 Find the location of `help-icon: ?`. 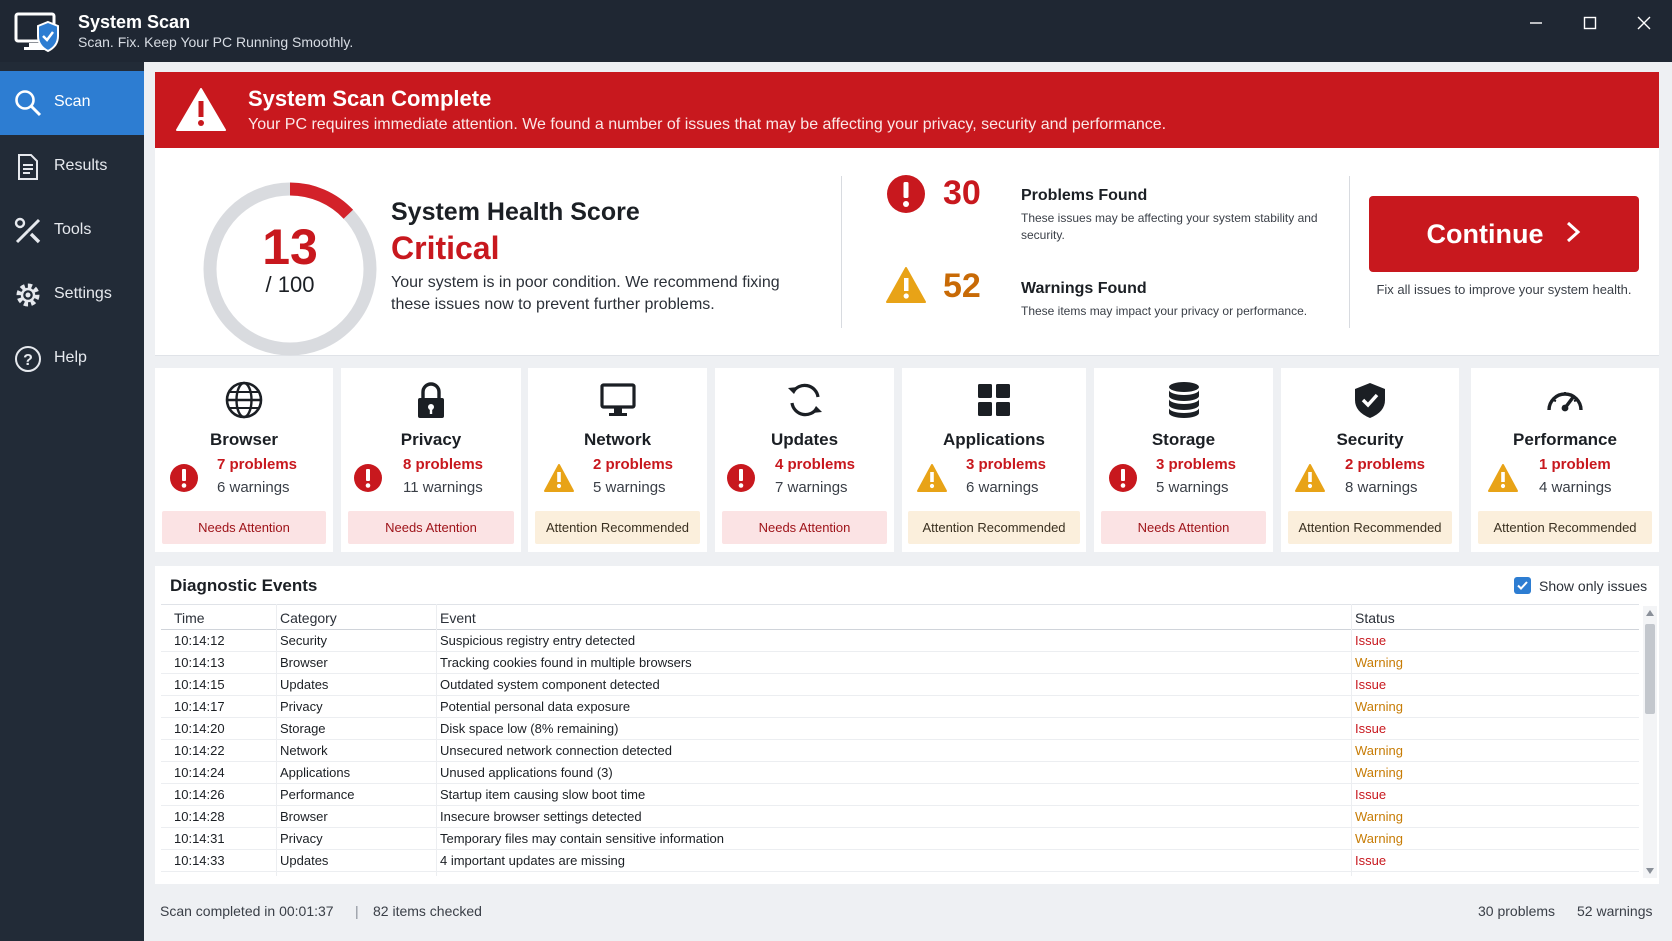

help-icon: ? is located at coordinates (28, 359).